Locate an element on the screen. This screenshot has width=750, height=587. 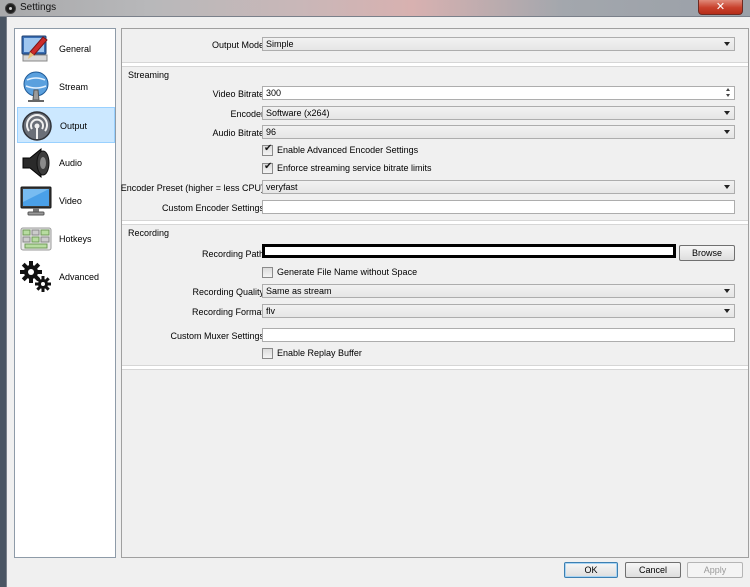
sidebar-item-audio: Audio is located at coordinates (66, 163).